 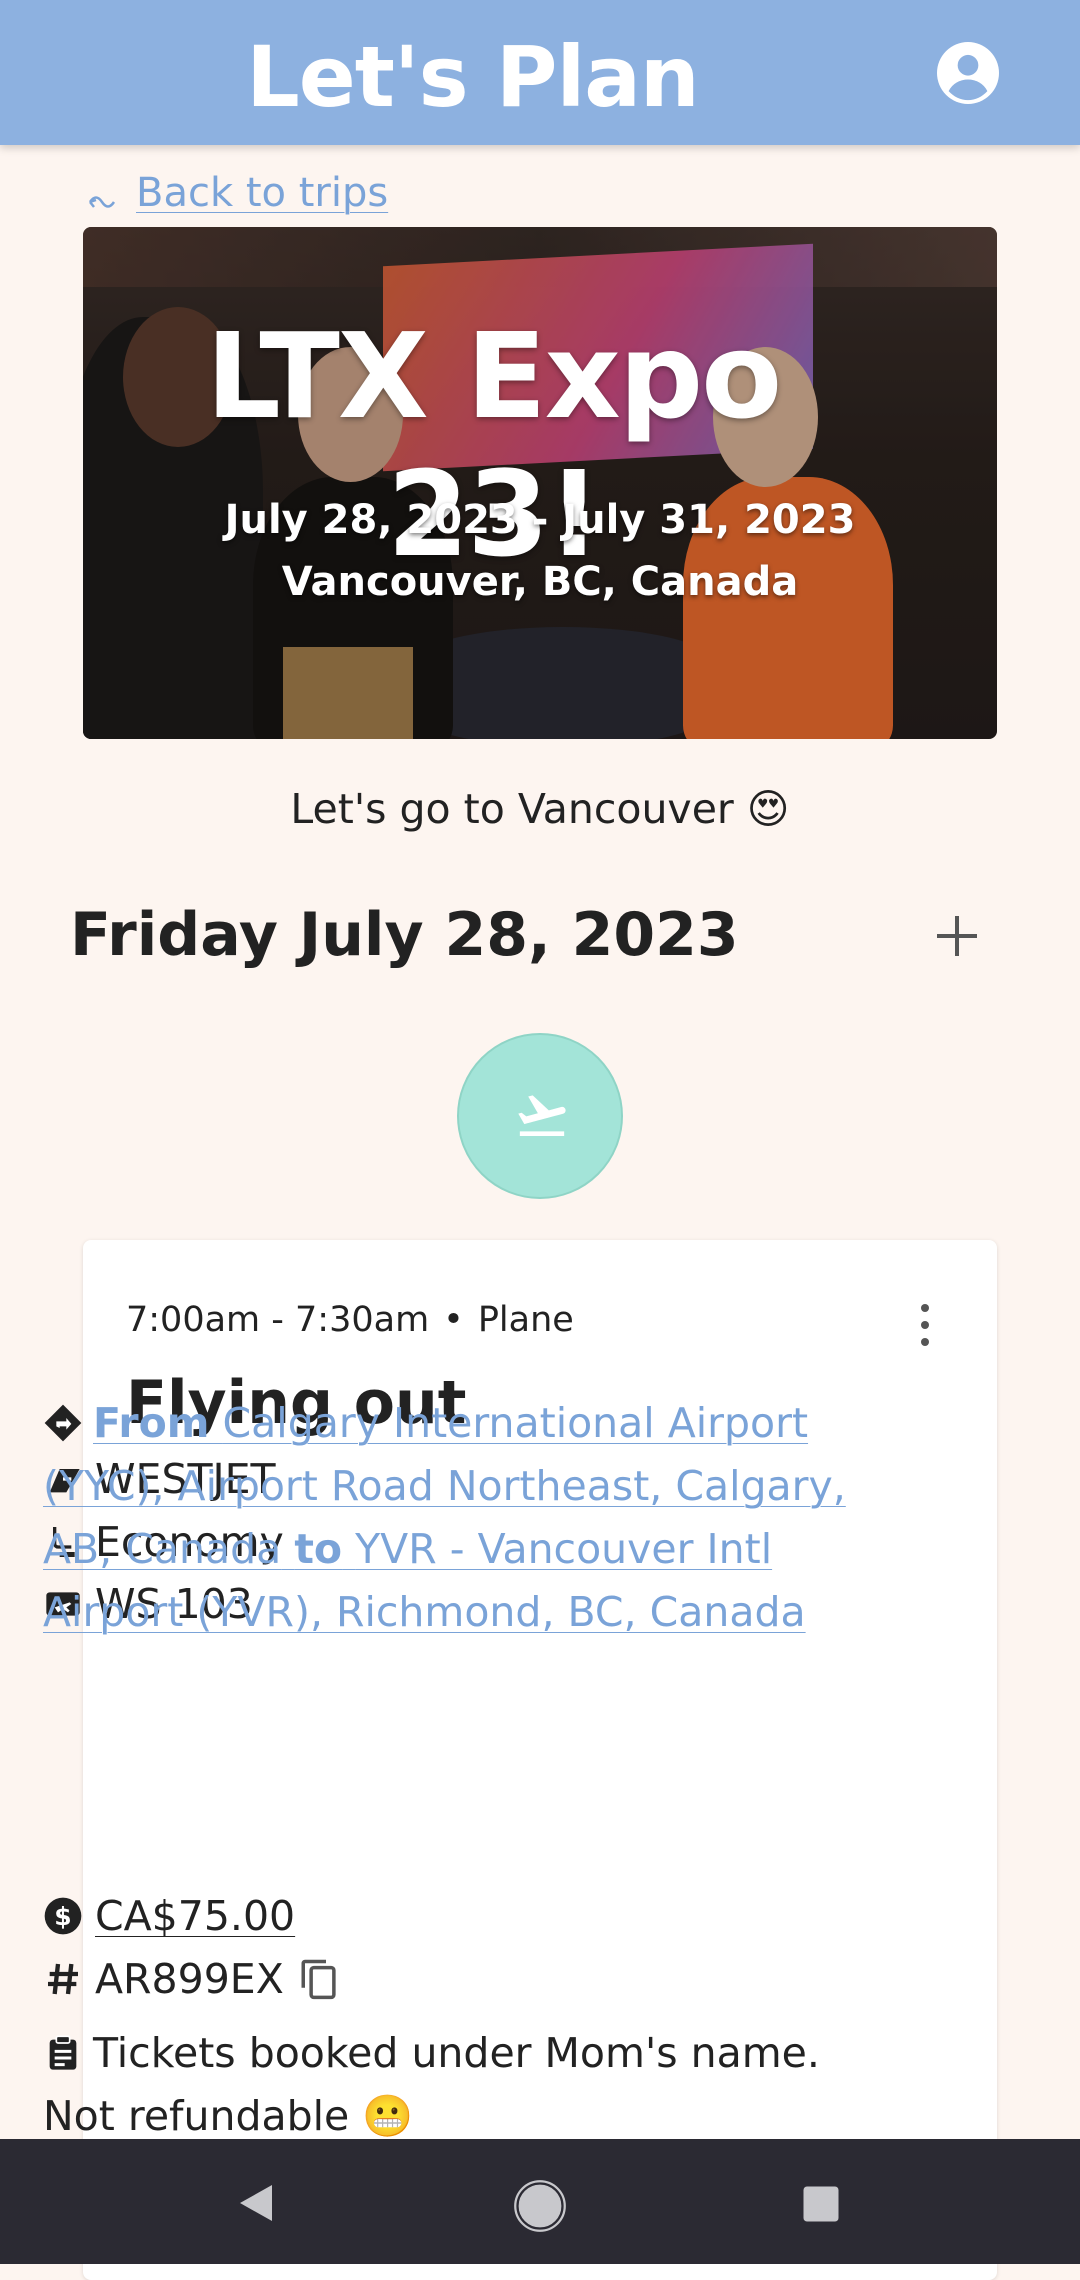 What do you see at coordinates (151, 1423) in the screenshot?
I see `from-label: From` at bounding box center [151, 1423].